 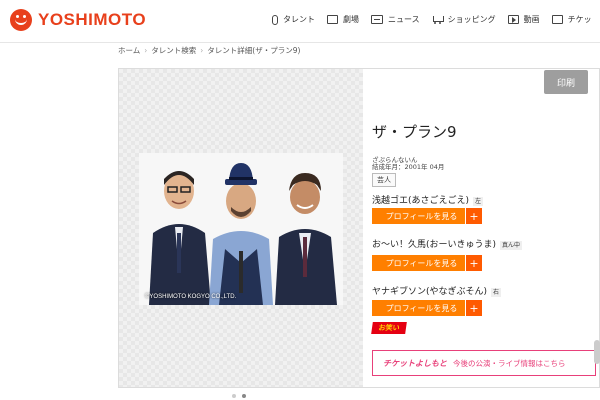 I want to click on member-name: お〜い！久馬(おーいきゅうま) 真ん中, so click(x=447, y=243).